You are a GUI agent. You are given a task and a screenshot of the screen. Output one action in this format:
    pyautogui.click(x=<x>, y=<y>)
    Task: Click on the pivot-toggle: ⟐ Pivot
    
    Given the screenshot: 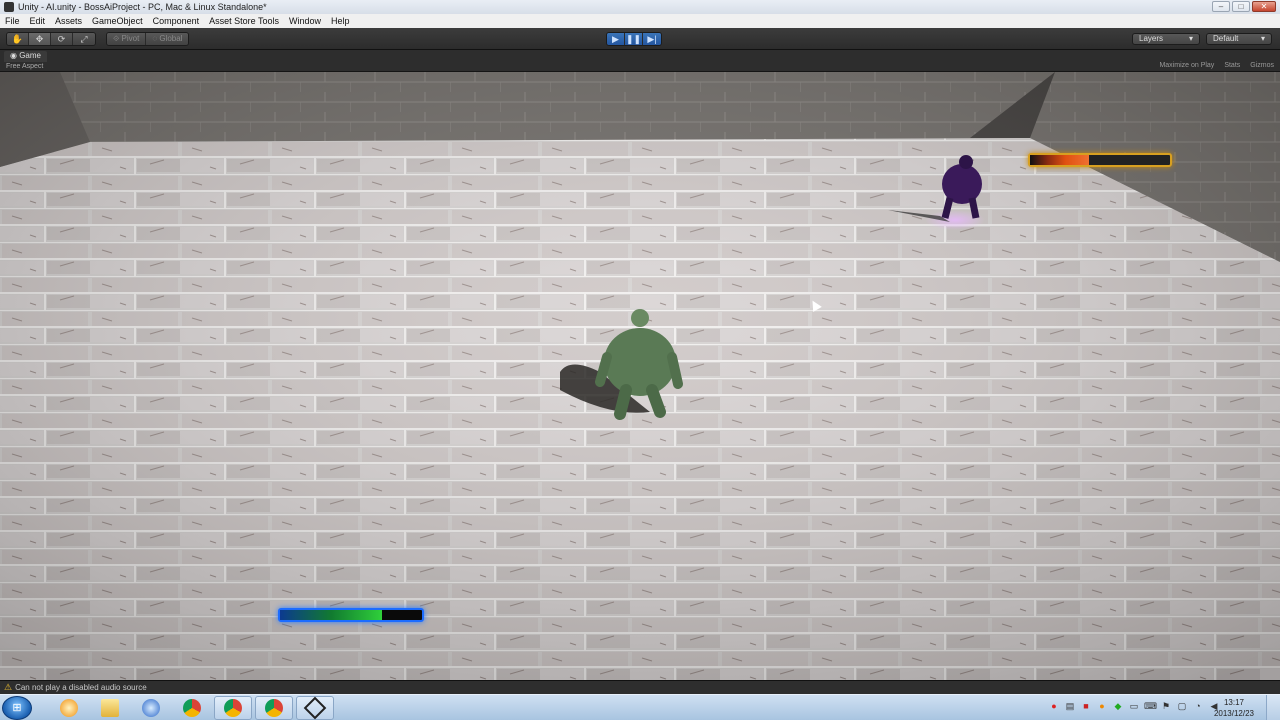 What is the action you would take?
    pyautogui.click(x=127, y=39)
    